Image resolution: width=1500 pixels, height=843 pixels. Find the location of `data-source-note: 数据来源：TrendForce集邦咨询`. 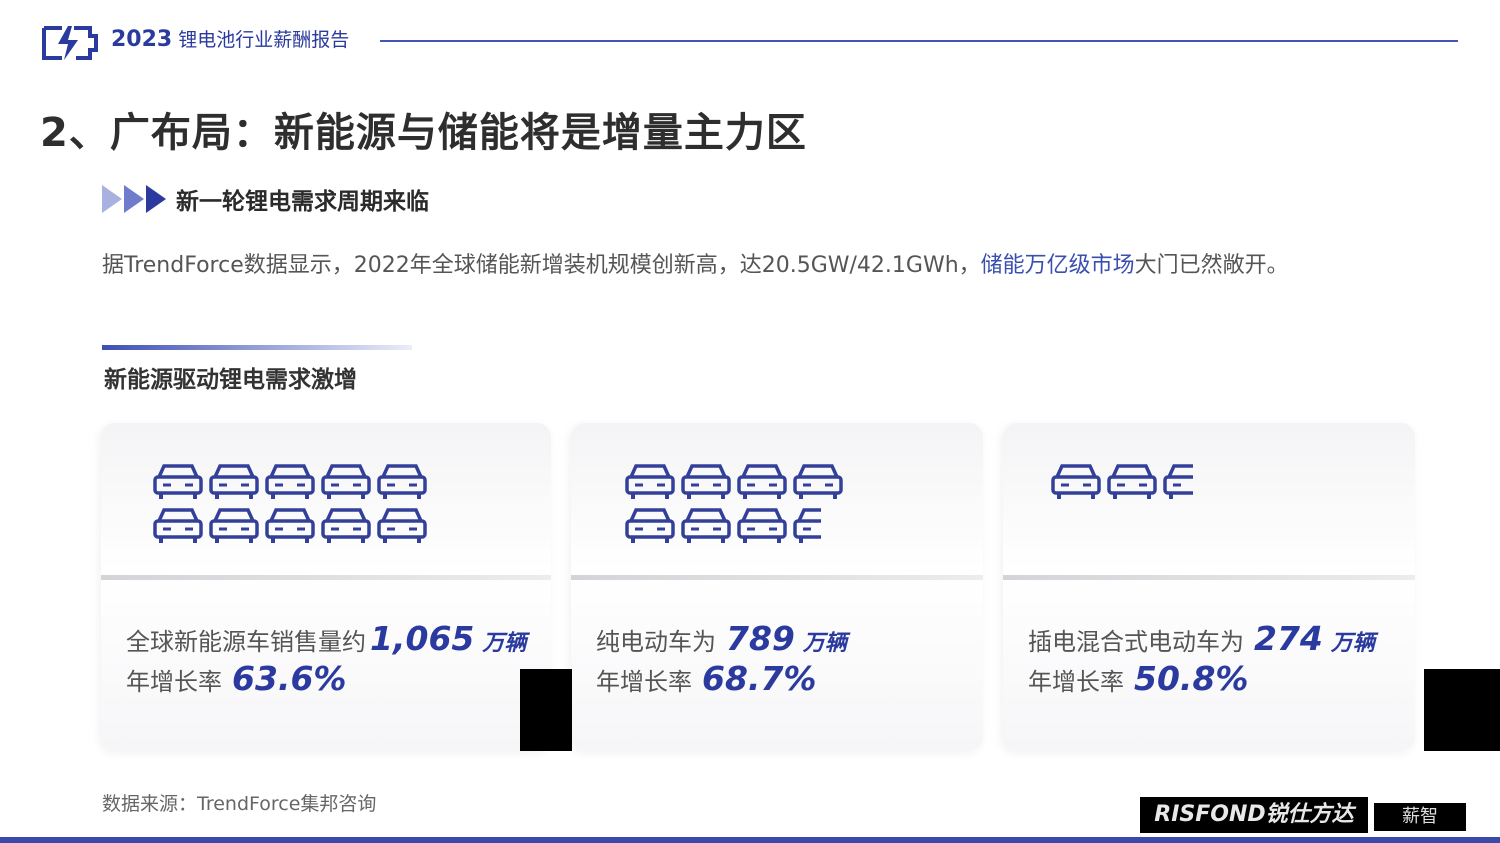

data-source-note: 数据来源：TrendForce集邦咨询 is located at coordinates (239, 804).